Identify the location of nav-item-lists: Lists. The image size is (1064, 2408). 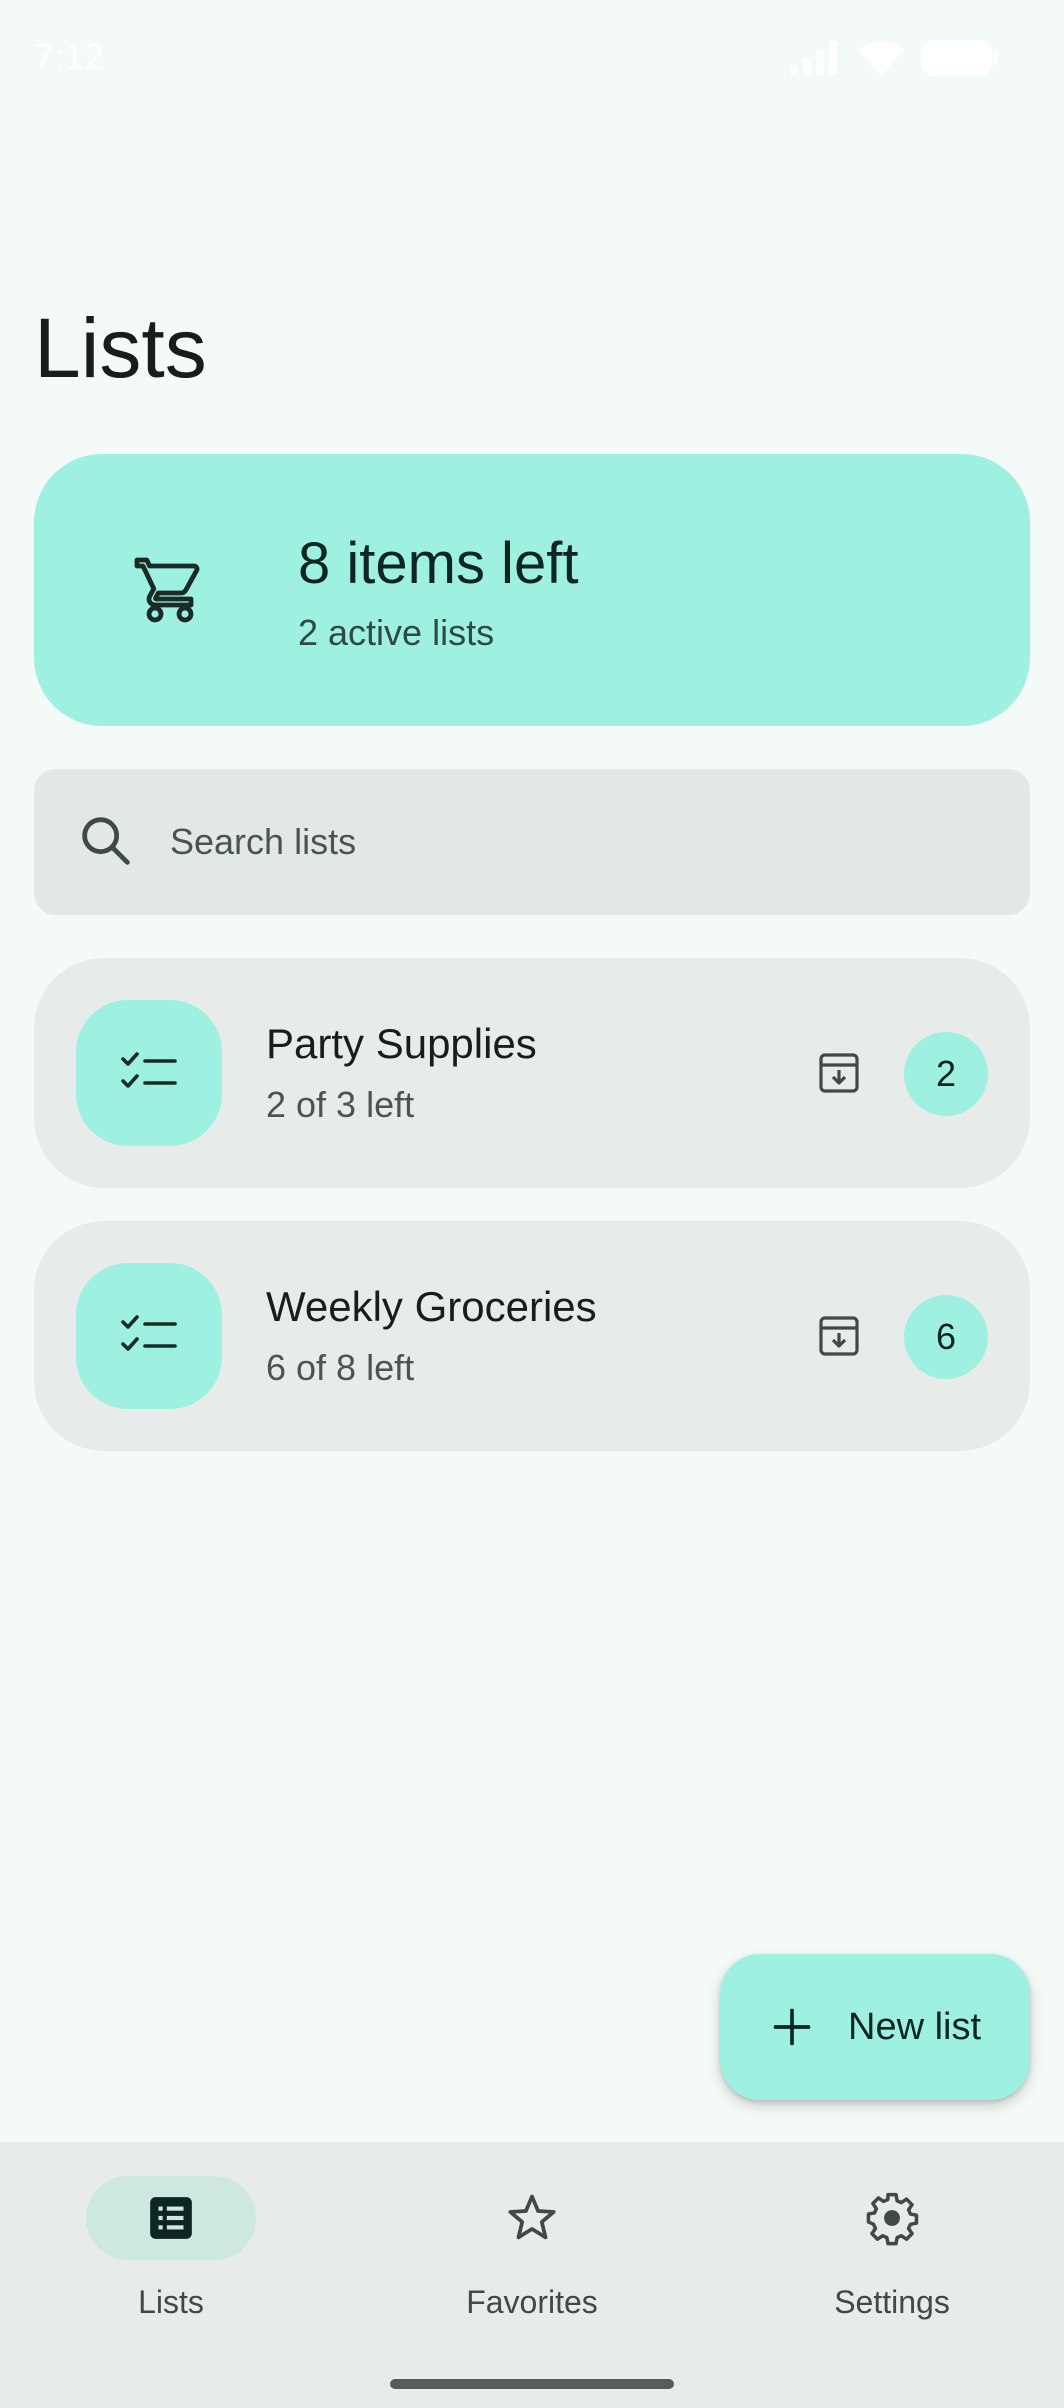
(171, 2276).